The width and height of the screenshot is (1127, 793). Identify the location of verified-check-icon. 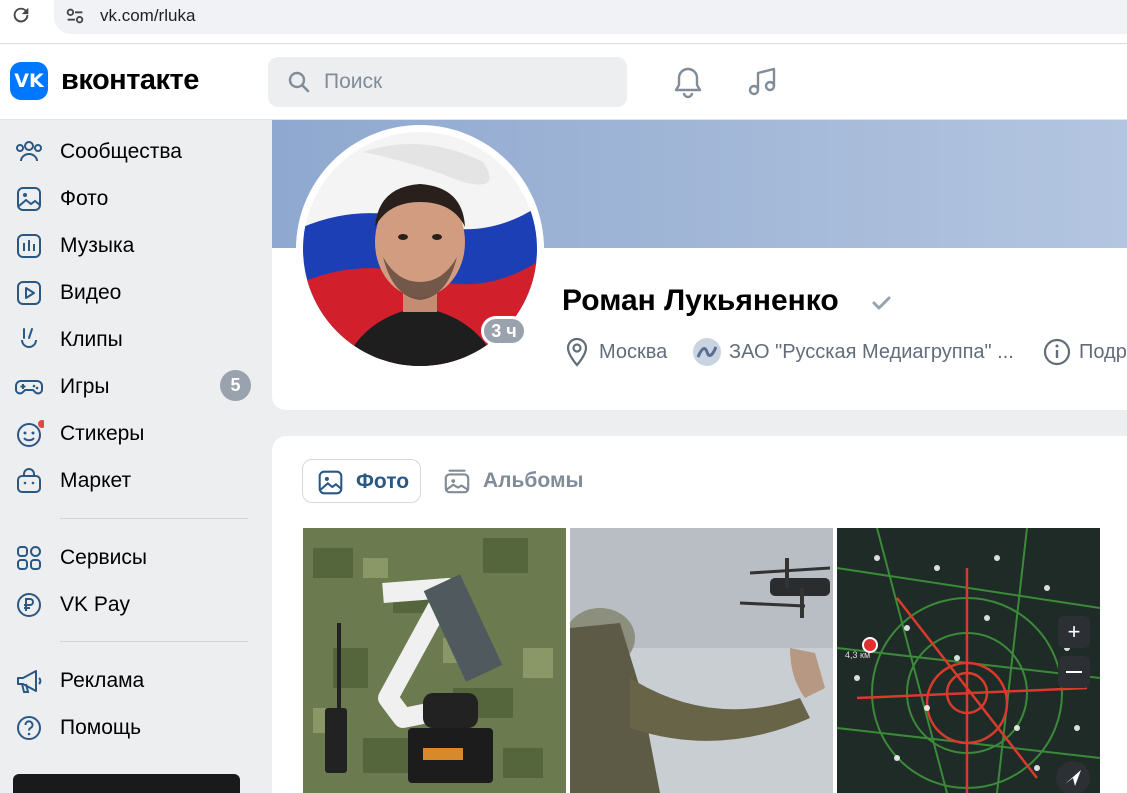
(881, 303).